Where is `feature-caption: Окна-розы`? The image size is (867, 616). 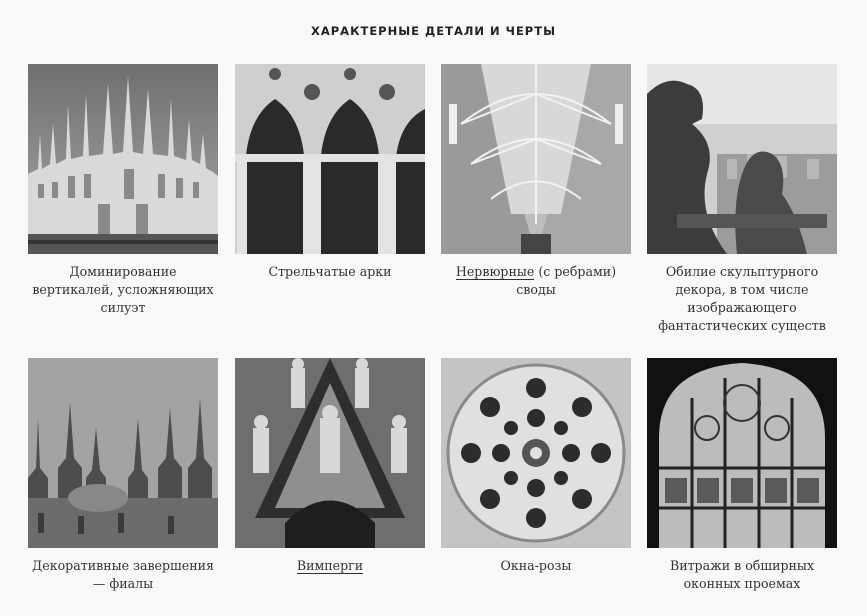 feature-caption: Окна-розы is located at coordinates (536, 565).